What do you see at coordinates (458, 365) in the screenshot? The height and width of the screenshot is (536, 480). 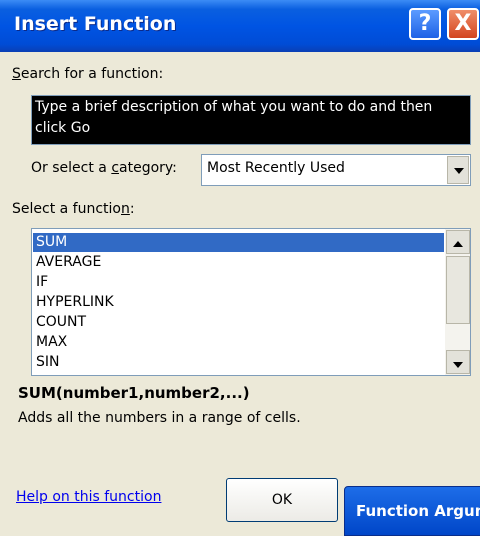 I see `arrow-down-icon` at bounding box center [458, 365].